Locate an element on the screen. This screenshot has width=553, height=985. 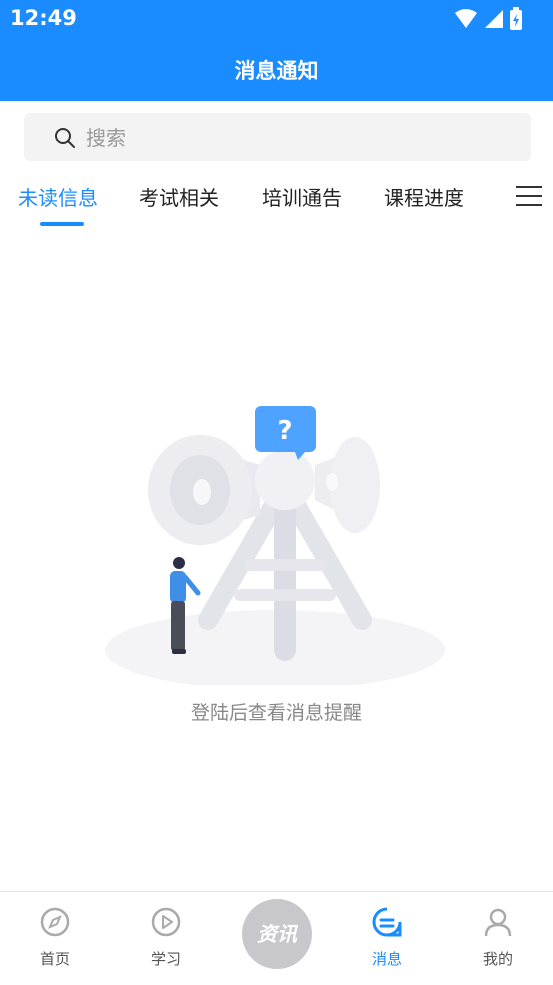
megaphone-icon is located at coordinates (204, 490).